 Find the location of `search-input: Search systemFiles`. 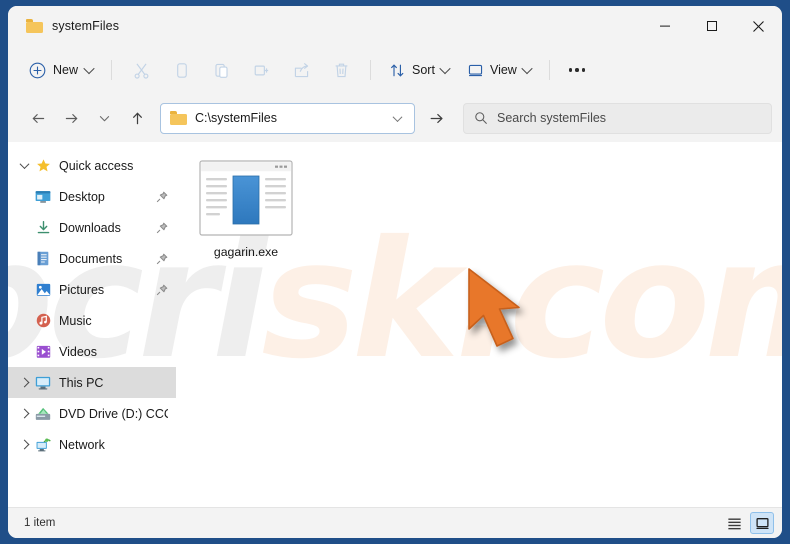

search-input: Search systemFiles is located at coordinates (617, 118).